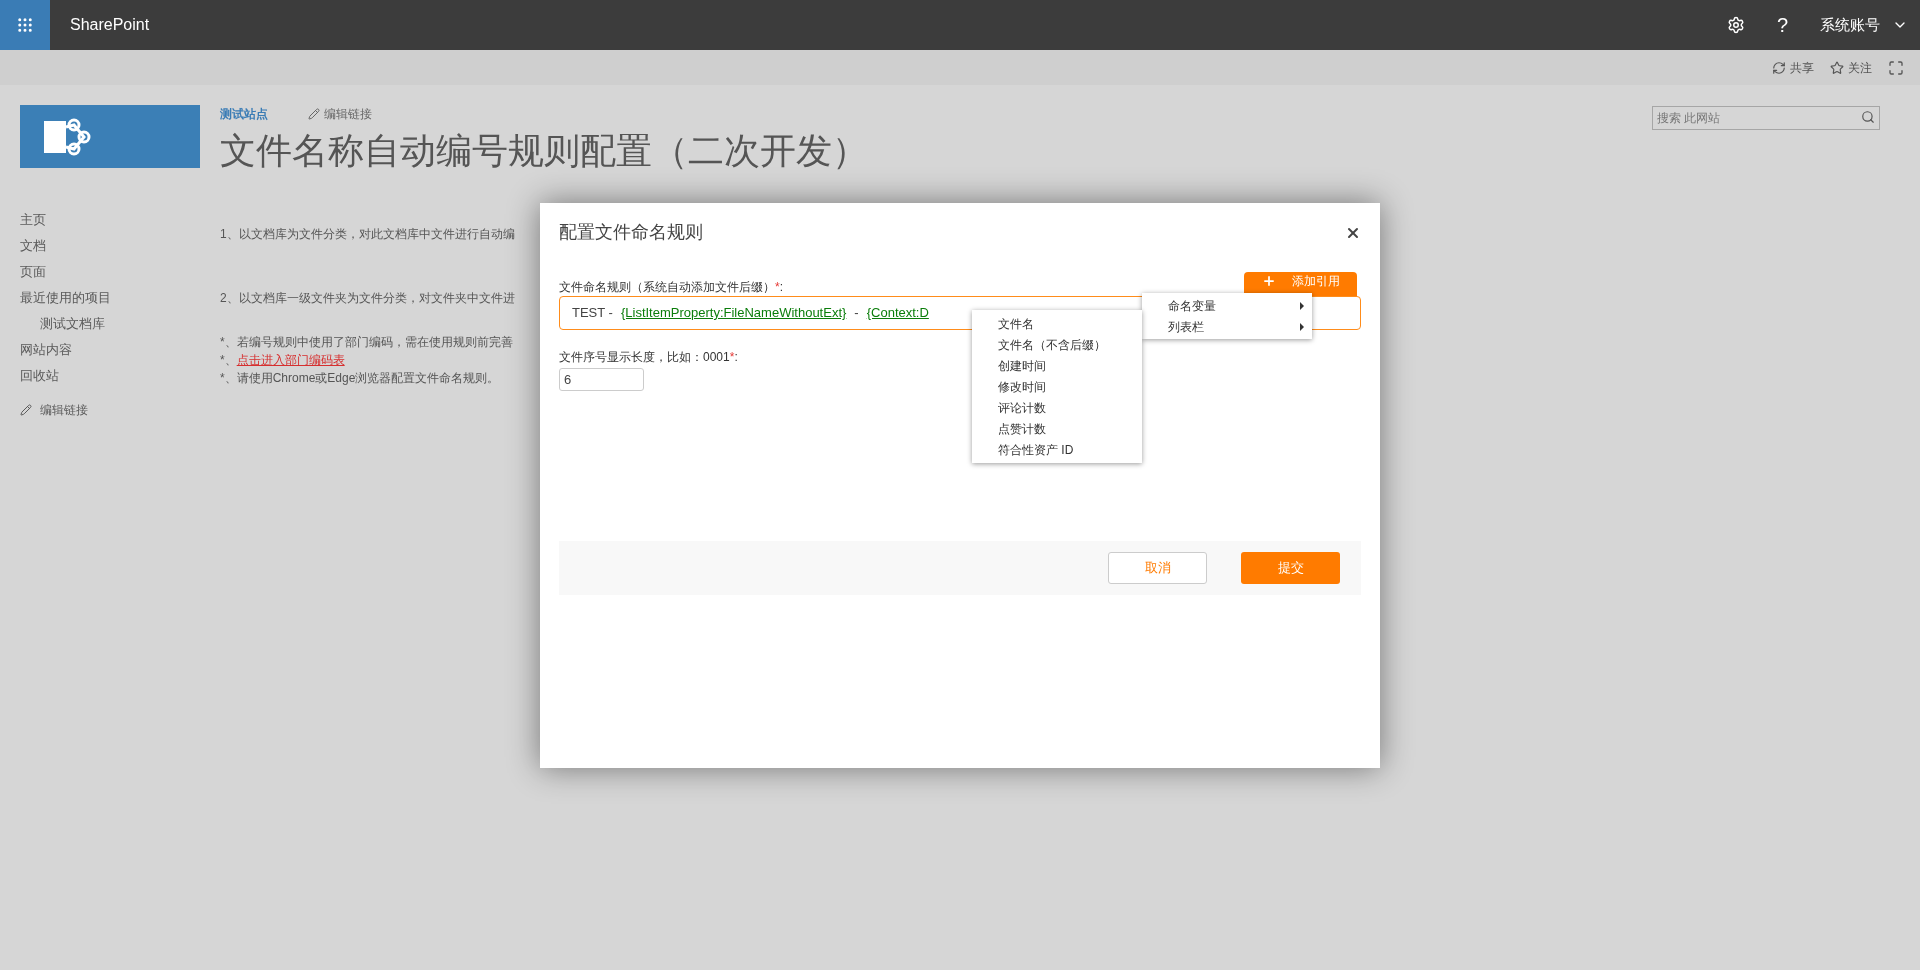 This screenshot has width=1920, height=970. I want to click on note-text: 1、以文档库为文件分类，对此文档库中文件进行自动编, so click(367, 234).